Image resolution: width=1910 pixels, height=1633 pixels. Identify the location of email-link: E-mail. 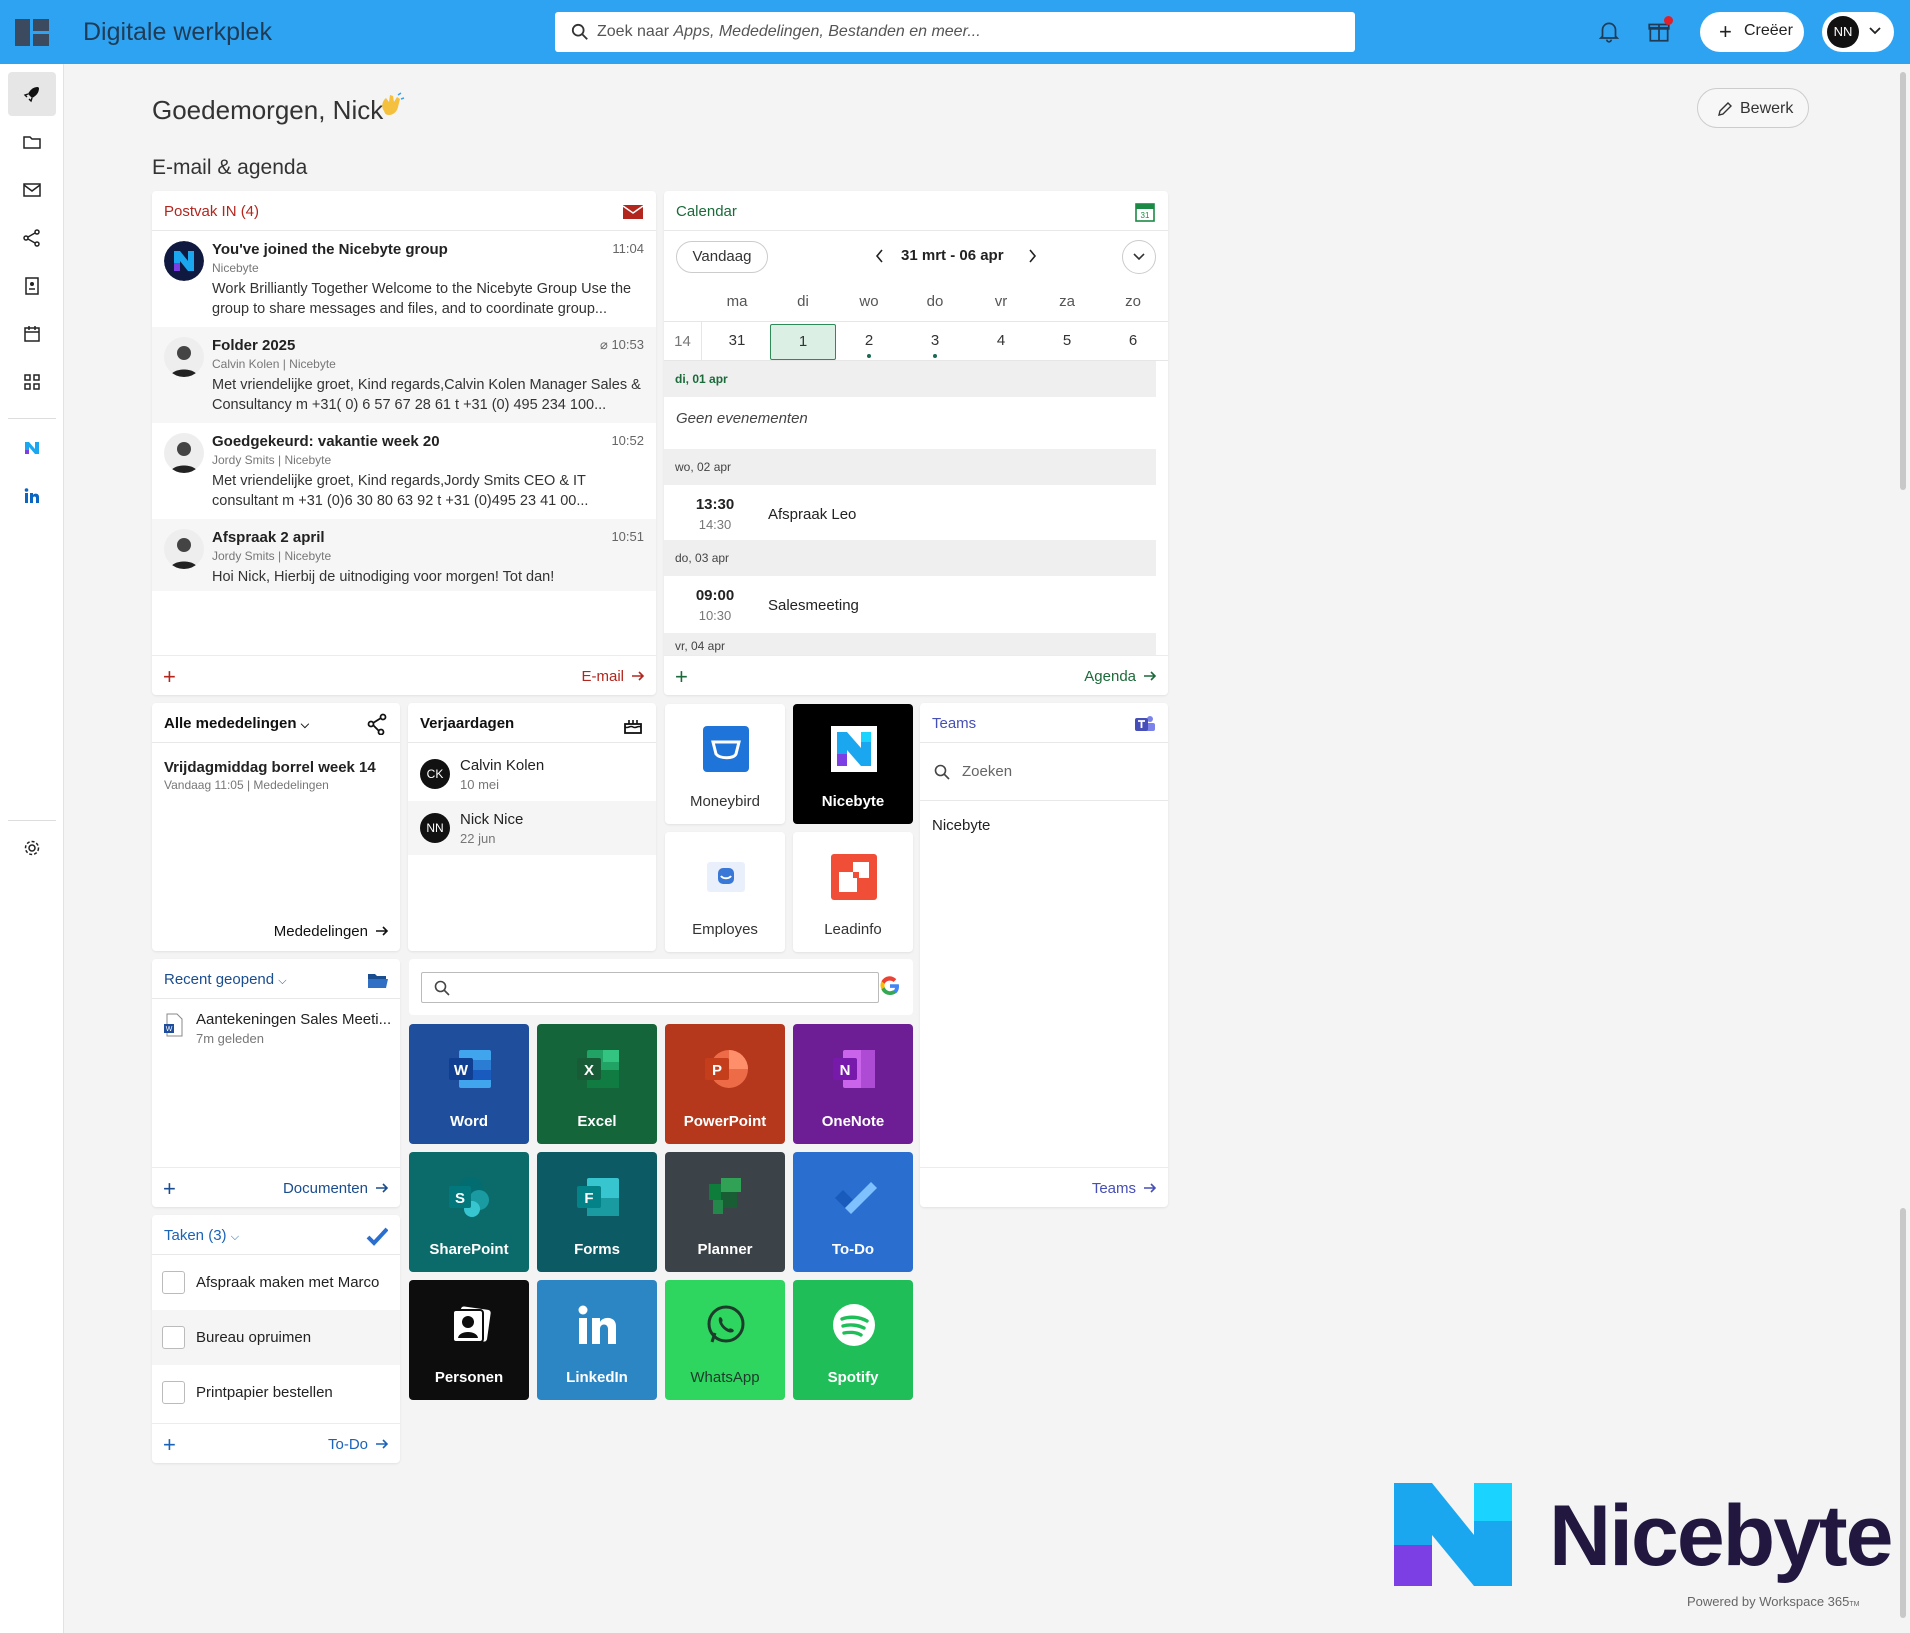
(602, 676).